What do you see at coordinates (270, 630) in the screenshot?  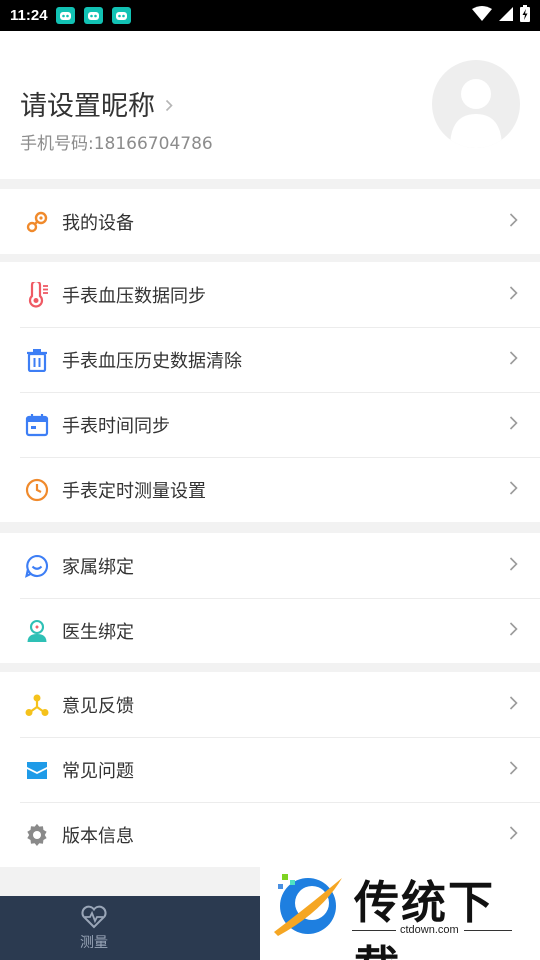 I see `menu-item-doctor-binding: 医生绑定` at bounding box center [270, 630].